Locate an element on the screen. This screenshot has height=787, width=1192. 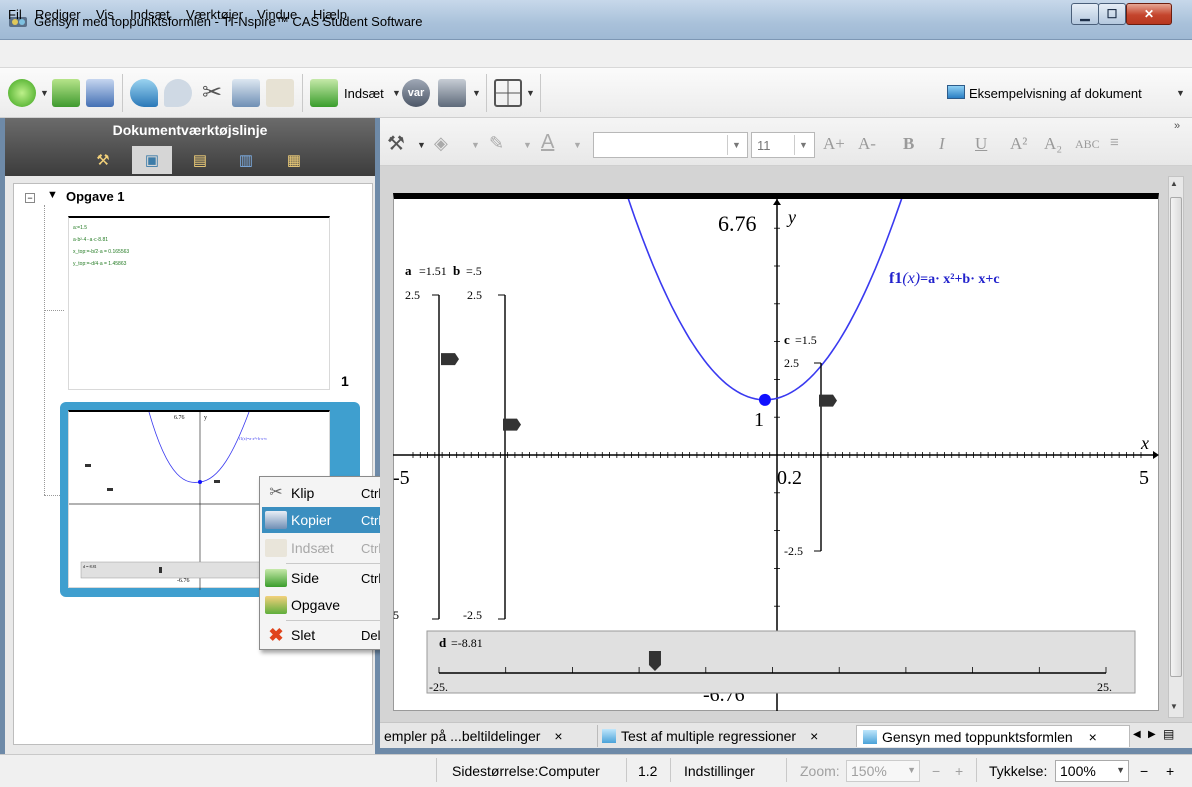
thumb2-bottom-label: -6.76 is located at coordinates (183, 581).